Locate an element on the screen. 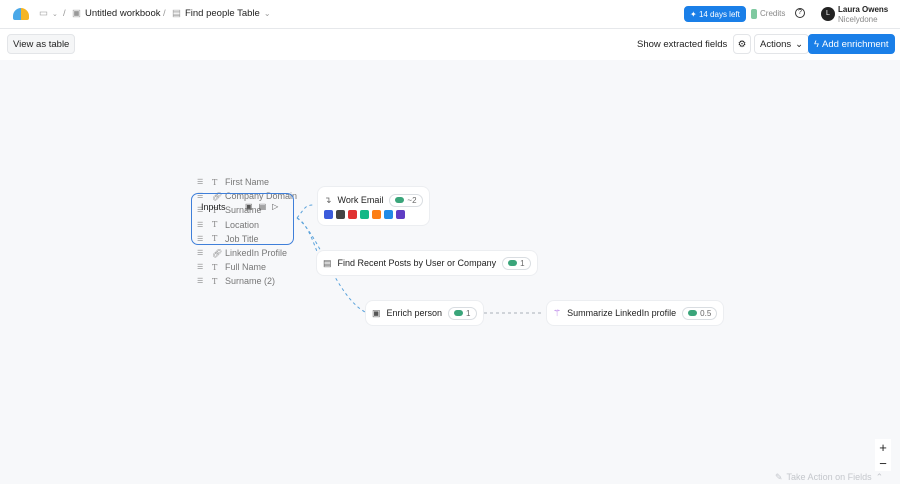 Image resolution: width=900 pixels, height=484 pixels. table-icon: ▤ is located at coordinates (263, 206).